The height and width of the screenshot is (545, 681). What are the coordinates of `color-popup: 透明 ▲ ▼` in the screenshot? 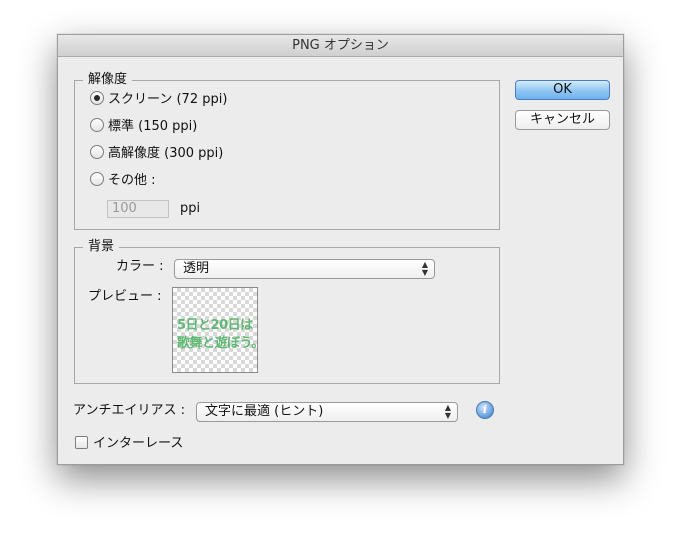 It's located at (304, 269).